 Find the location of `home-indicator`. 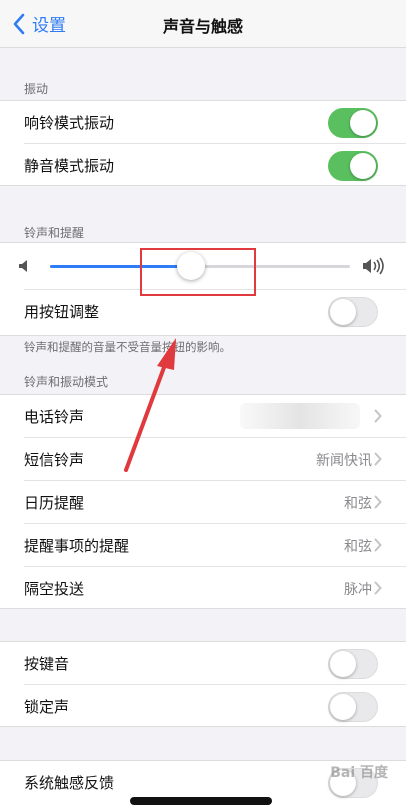

home-indicator is located at coordinates (201, 801).